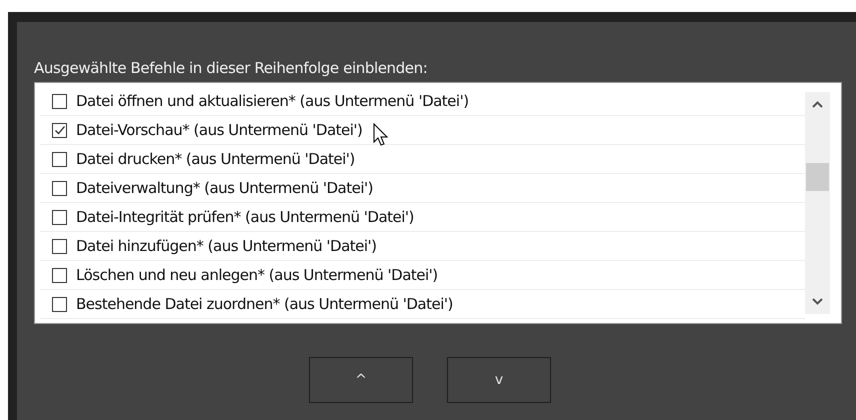 This screenshot has height=420, width=856. I want to click on checkmark-icon, so click(60, 130).